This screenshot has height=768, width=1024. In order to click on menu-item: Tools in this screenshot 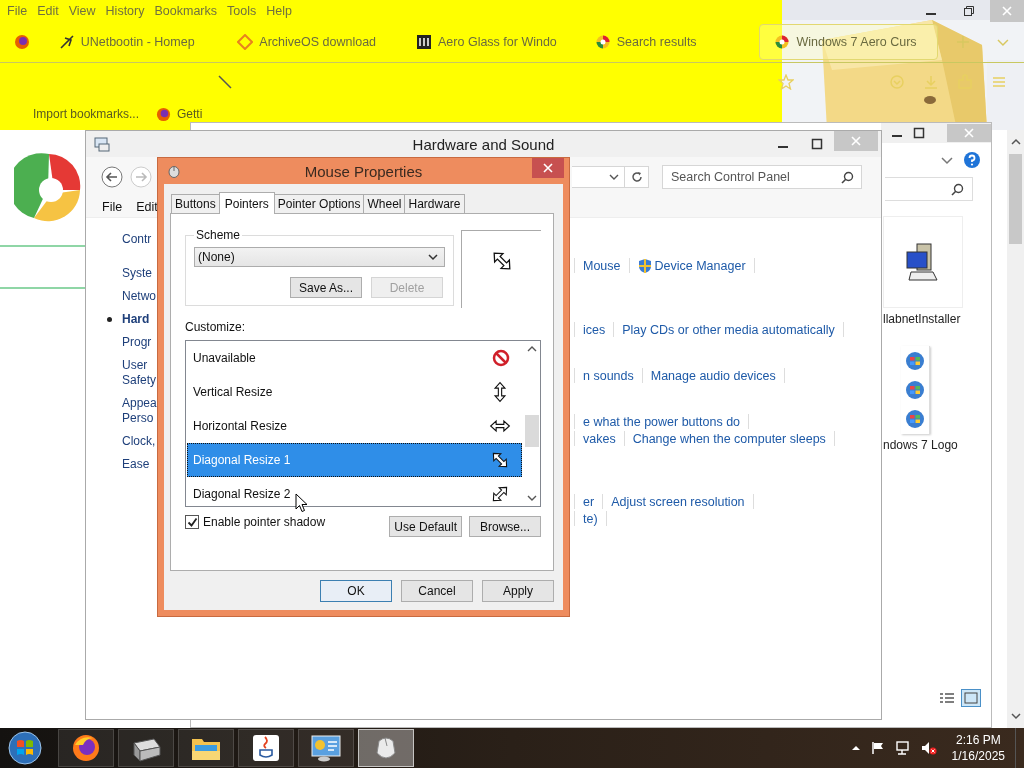, I will do `click(242, 11)`.